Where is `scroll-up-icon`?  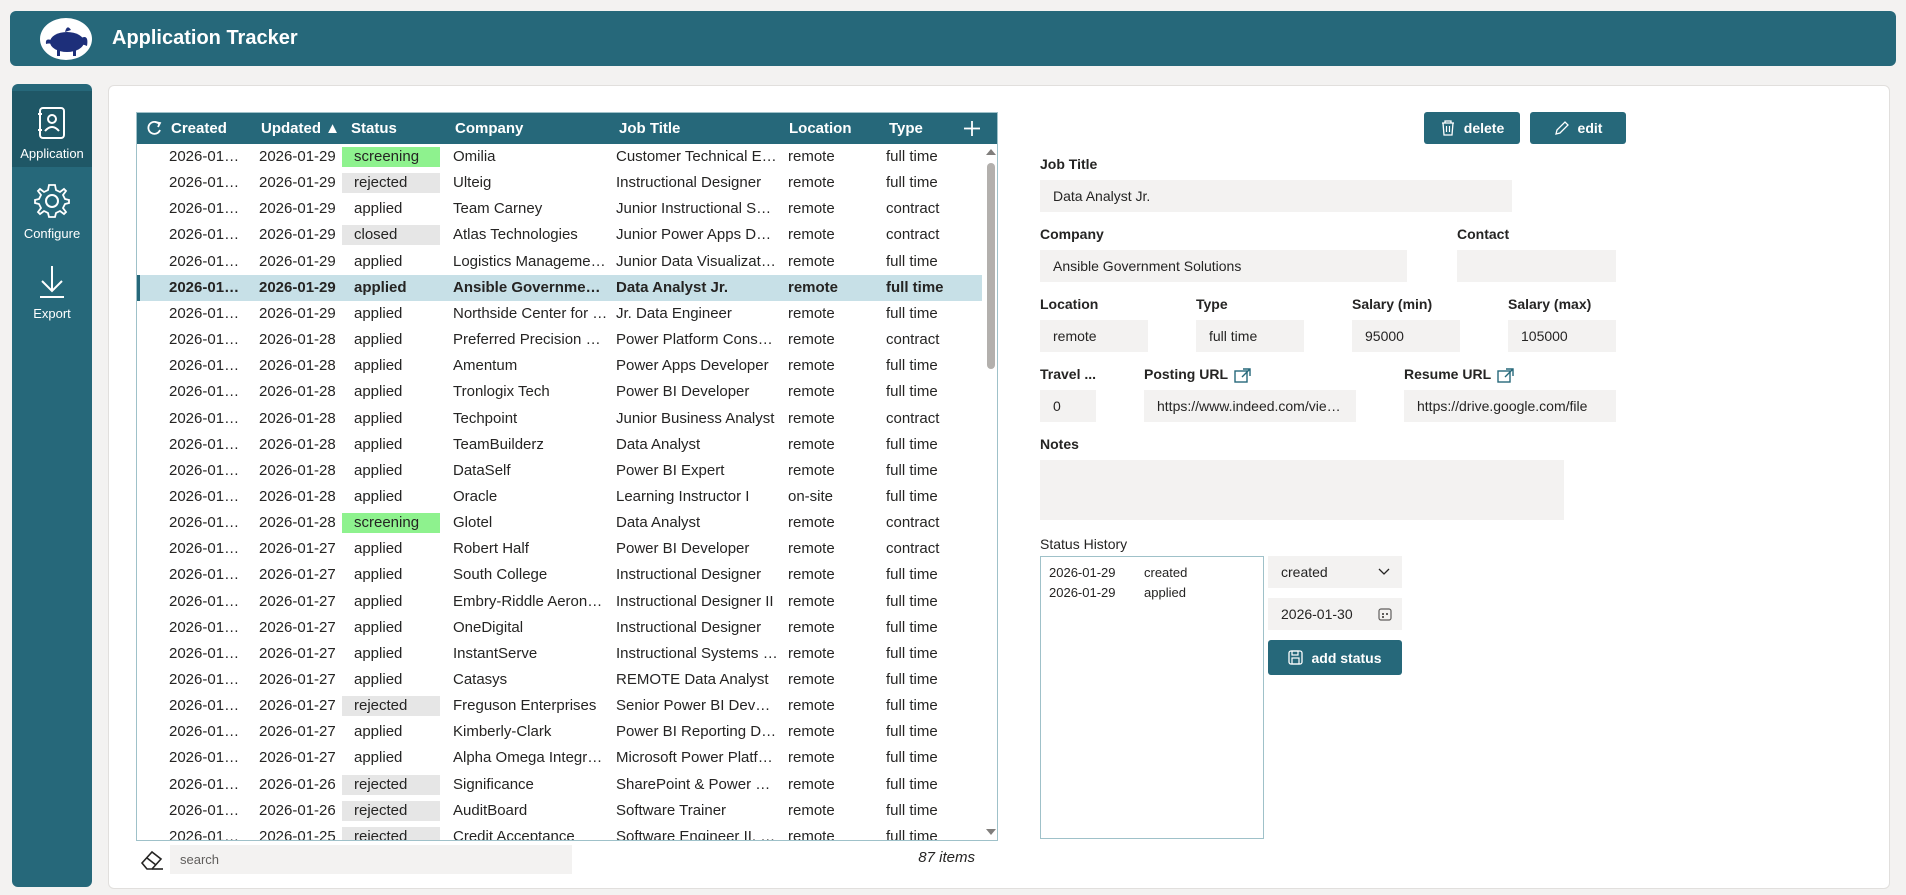
scroll-up-icon is located at coordinates (991, 152).